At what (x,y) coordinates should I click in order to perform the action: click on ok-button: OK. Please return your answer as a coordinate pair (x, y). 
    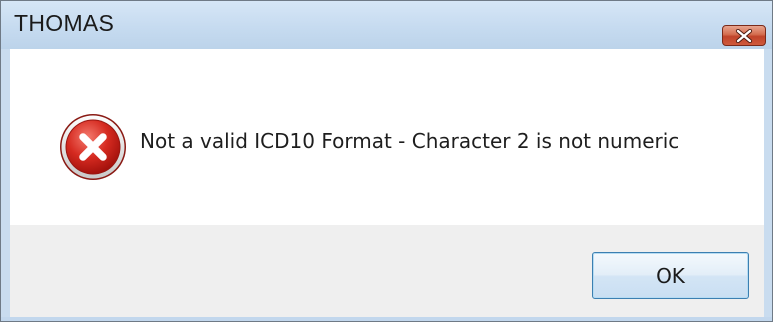
    Looking at the image, I should click on (670, 275).